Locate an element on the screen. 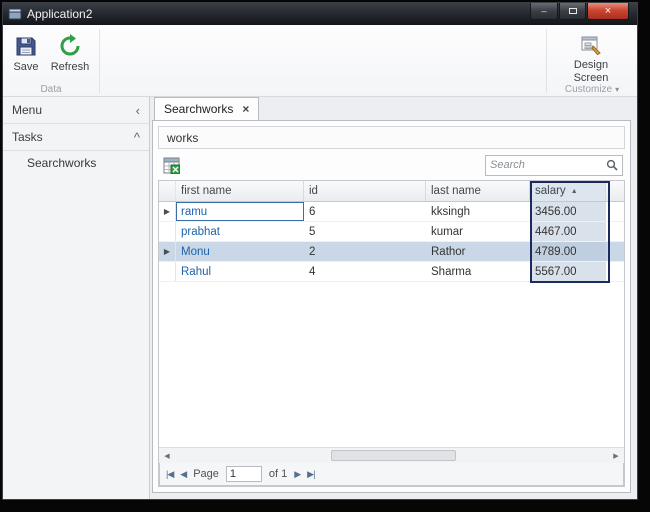 This screenshot has height=512, width=650. cell-salary: 4789.00 is located at coordinates (568, 251).